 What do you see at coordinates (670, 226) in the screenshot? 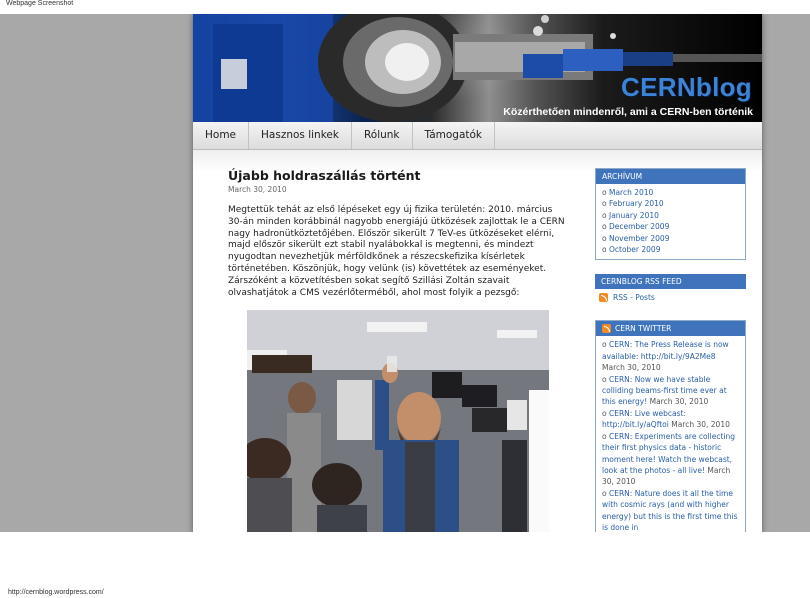
I see `archive-link-december-2009: December 2009` at bounding box center [670, 226].